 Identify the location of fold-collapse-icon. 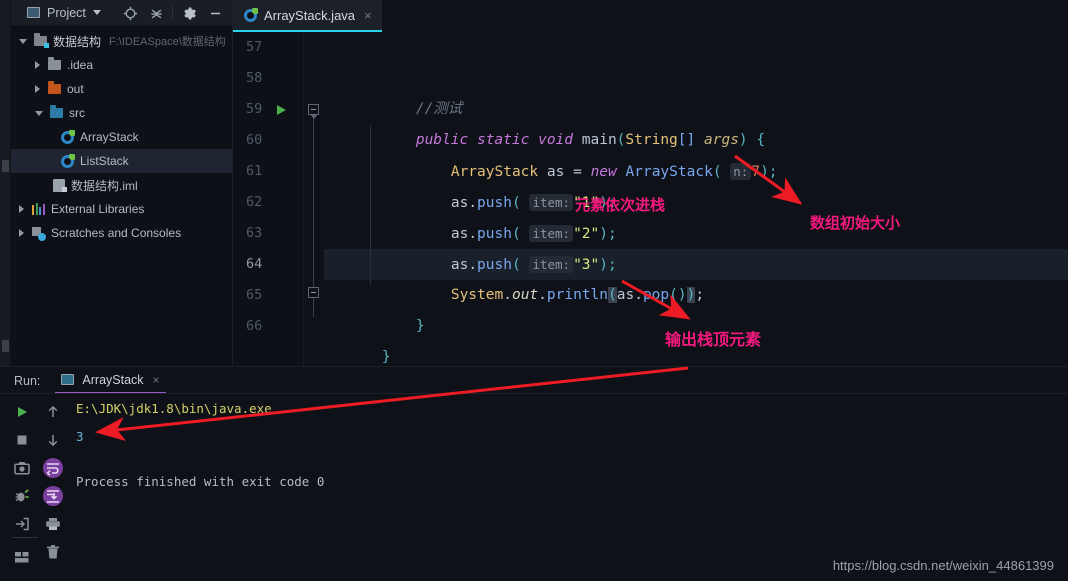
(313, 111).